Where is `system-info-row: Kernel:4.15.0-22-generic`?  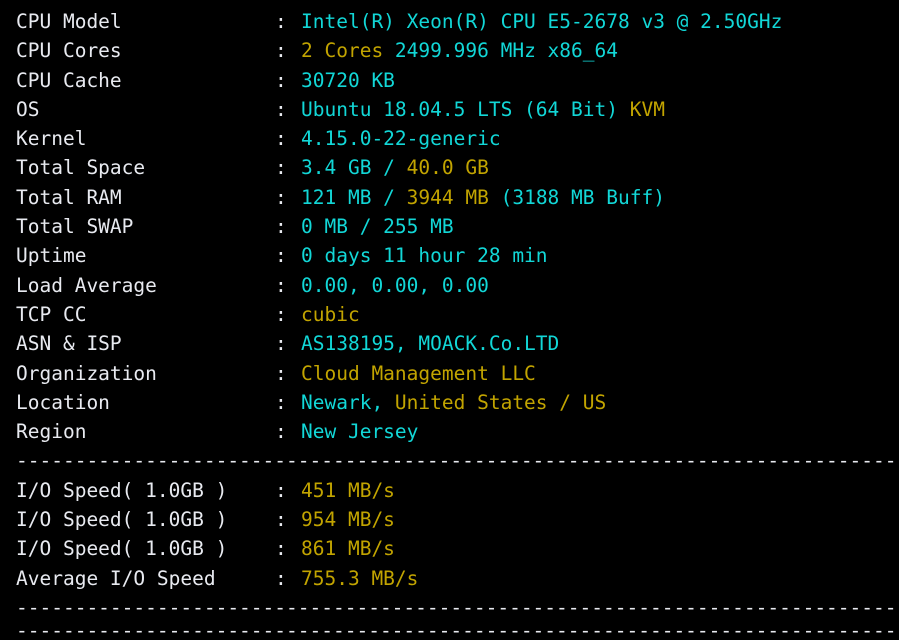 system-info-row: Kernel:4.15.0-22-generic is located at coordinates (449, 138).